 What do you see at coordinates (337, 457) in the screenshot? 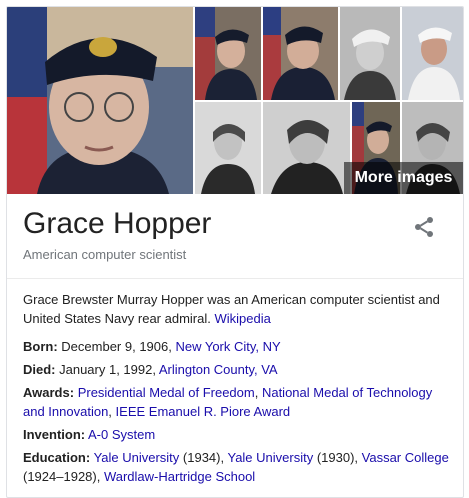
I see `education-text-2: (1930),` at bounding box center [337, 457].